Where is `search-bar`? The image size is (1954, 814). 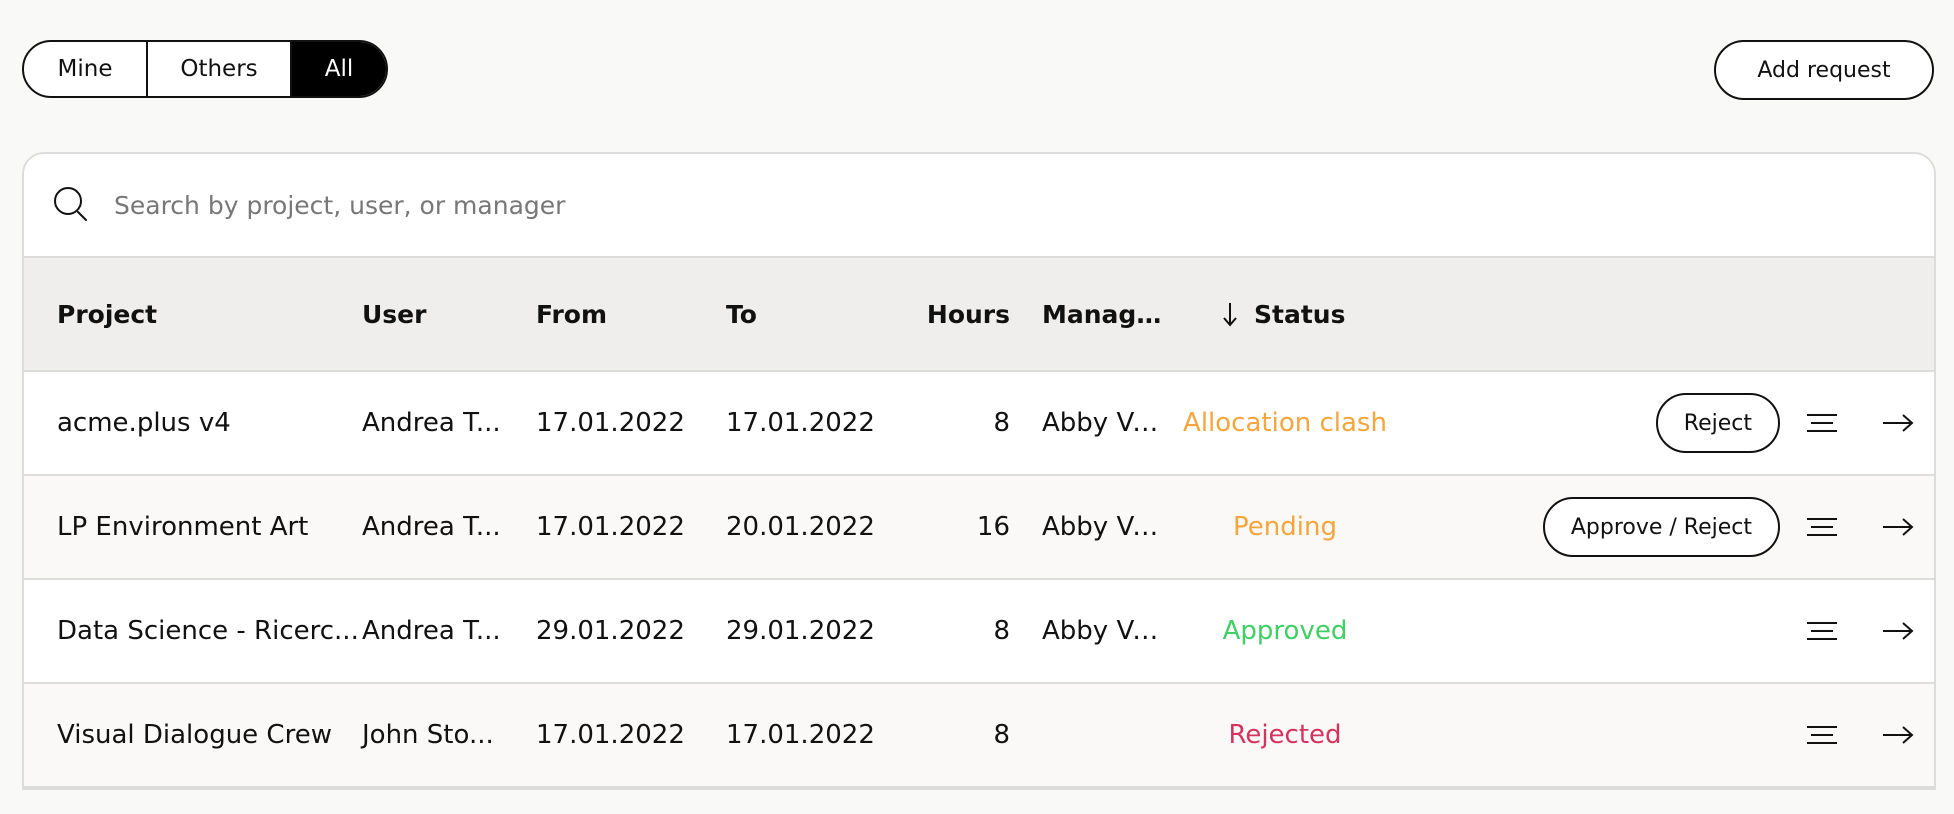
search-bar is located at coordinates (979, 206).